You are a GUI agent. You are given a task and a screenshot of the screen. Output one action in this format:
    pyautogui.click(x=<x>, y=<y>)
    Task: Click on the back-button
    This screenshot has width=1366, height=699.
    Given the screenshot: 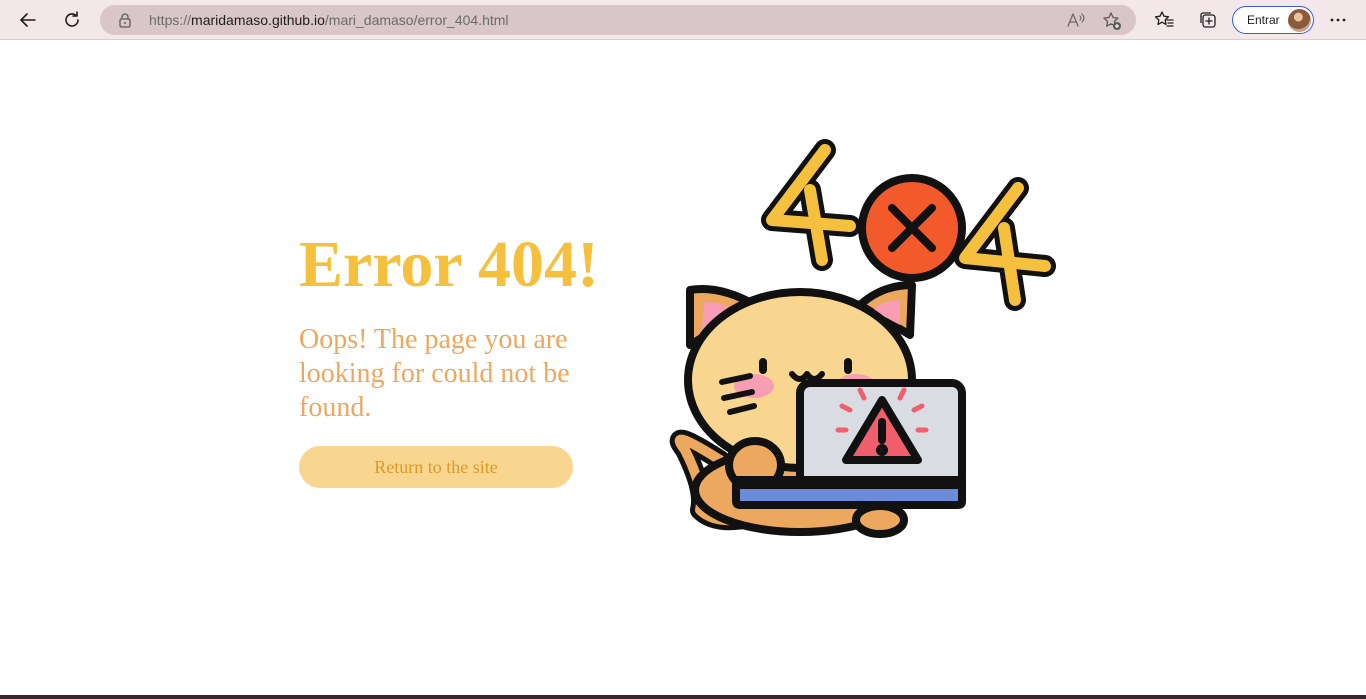 What is the action you would take?
    pyautogui.click(x=28, y=20)
    